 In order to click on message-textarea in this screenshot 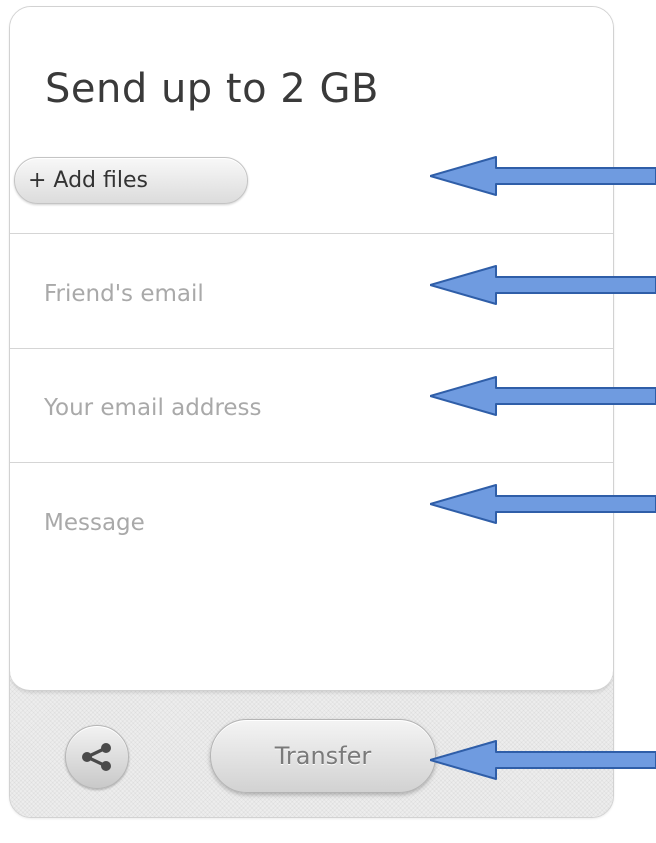, I will do `click(314, 585)`.